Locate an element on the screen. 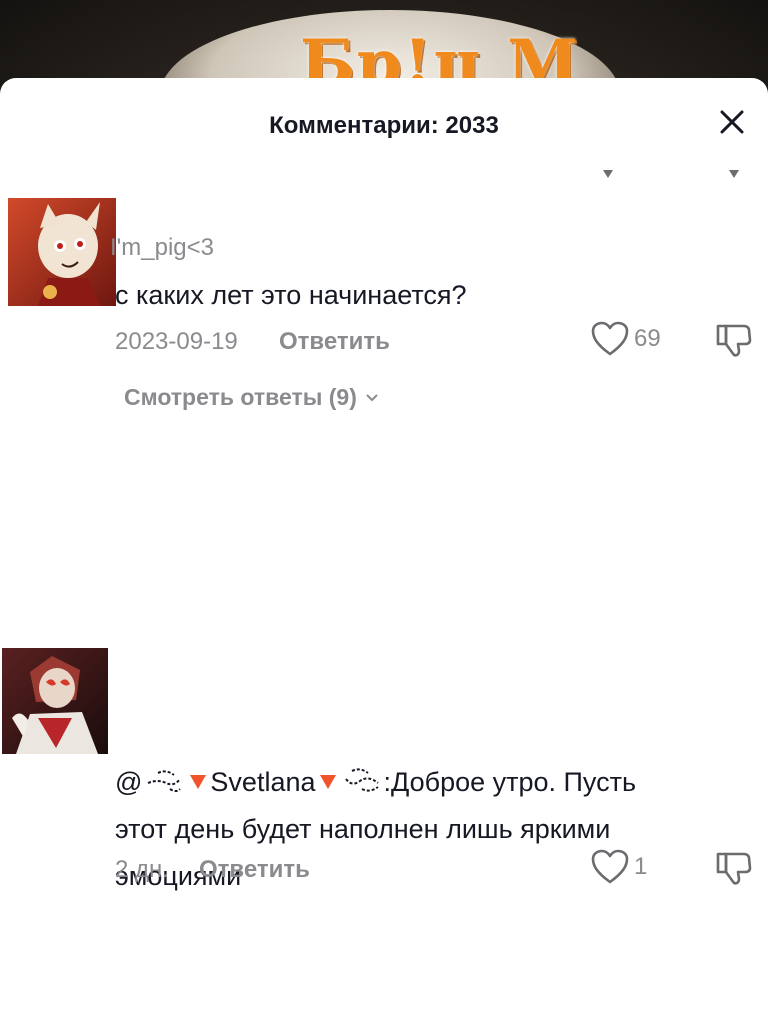  like-count: 1 is located at coordinates (641, 866).